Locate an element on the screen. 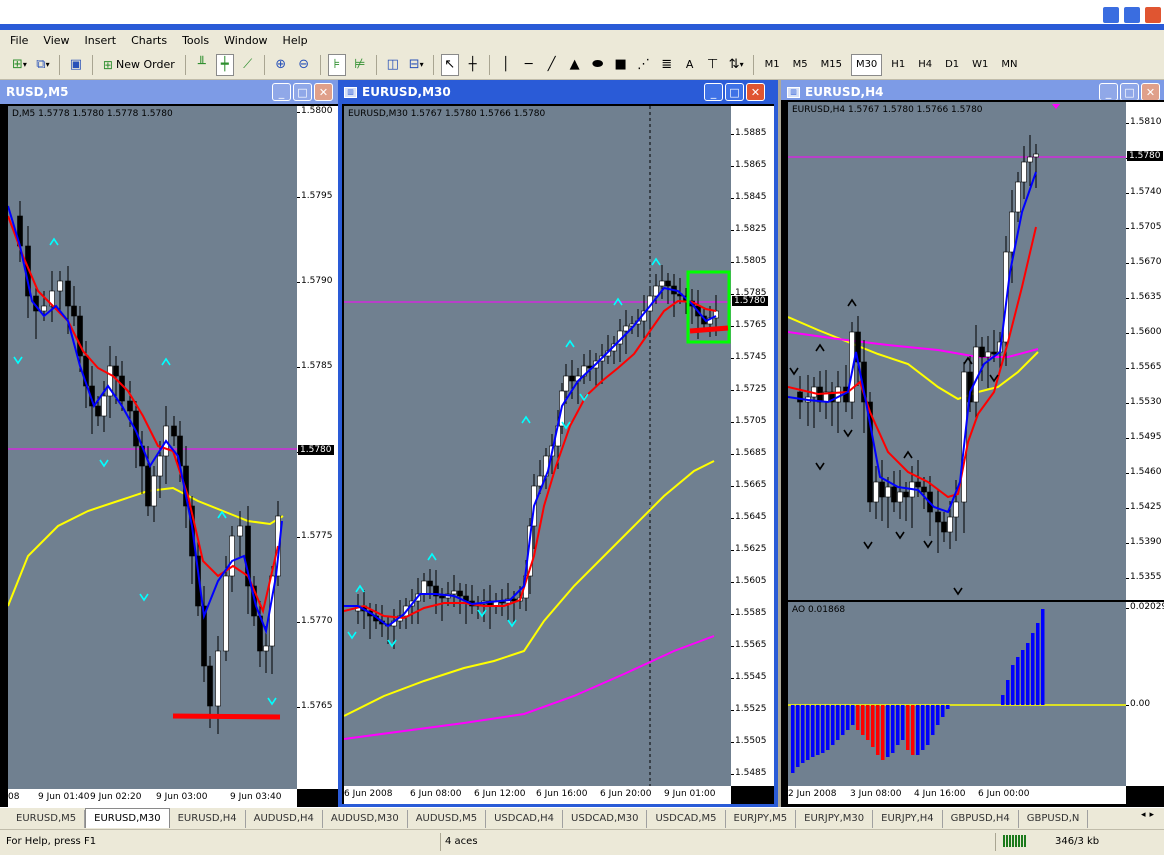  trendline-button: ╱ is located at coordinates (552, 65).